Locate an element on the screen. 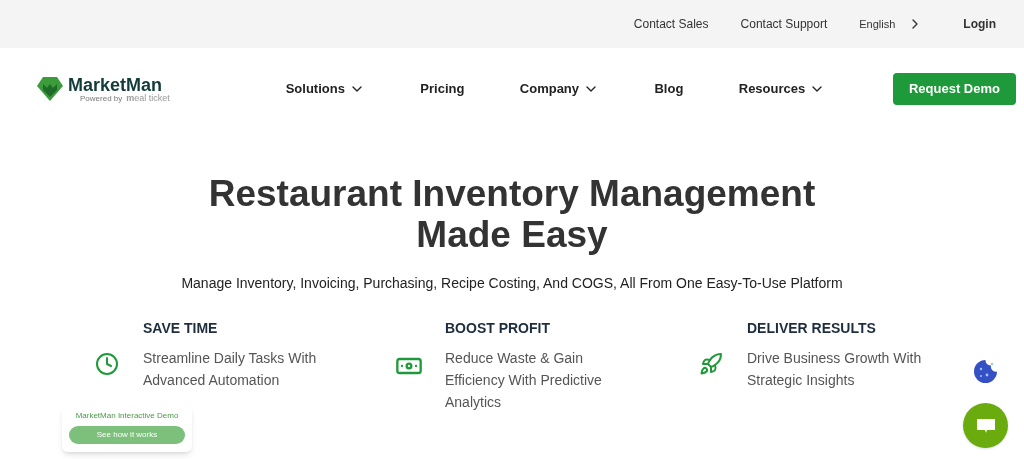 The width and height of the screenshot is (1024, 459). logo-tagline: Powered by is located at coordinates (101, 98).